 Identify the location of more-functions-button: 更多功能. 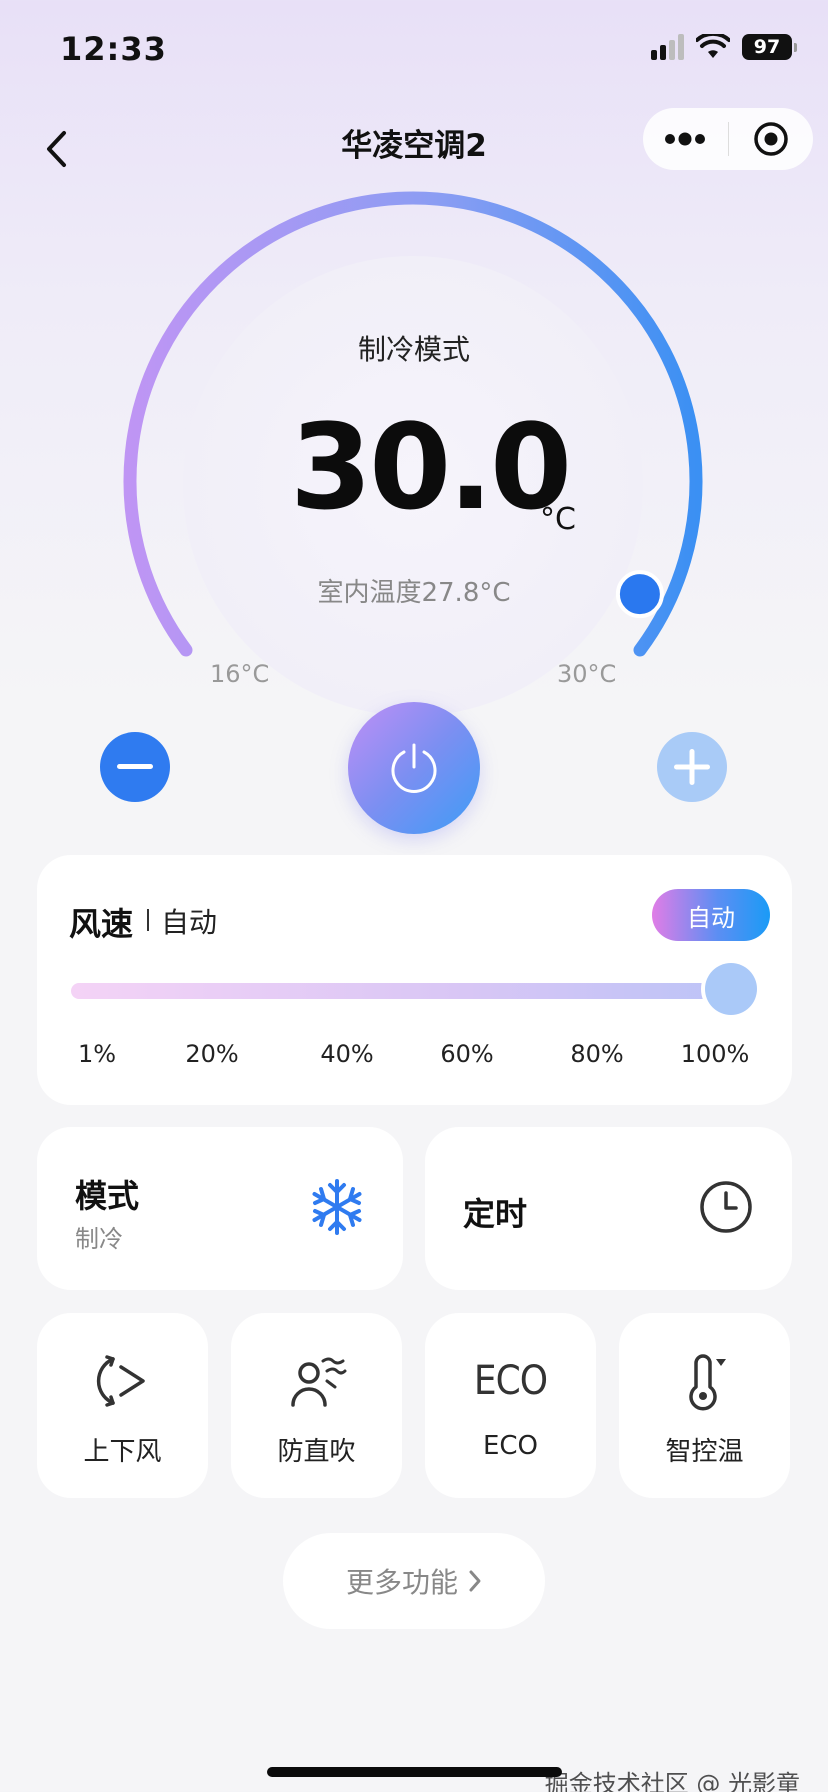
(414, 1581).